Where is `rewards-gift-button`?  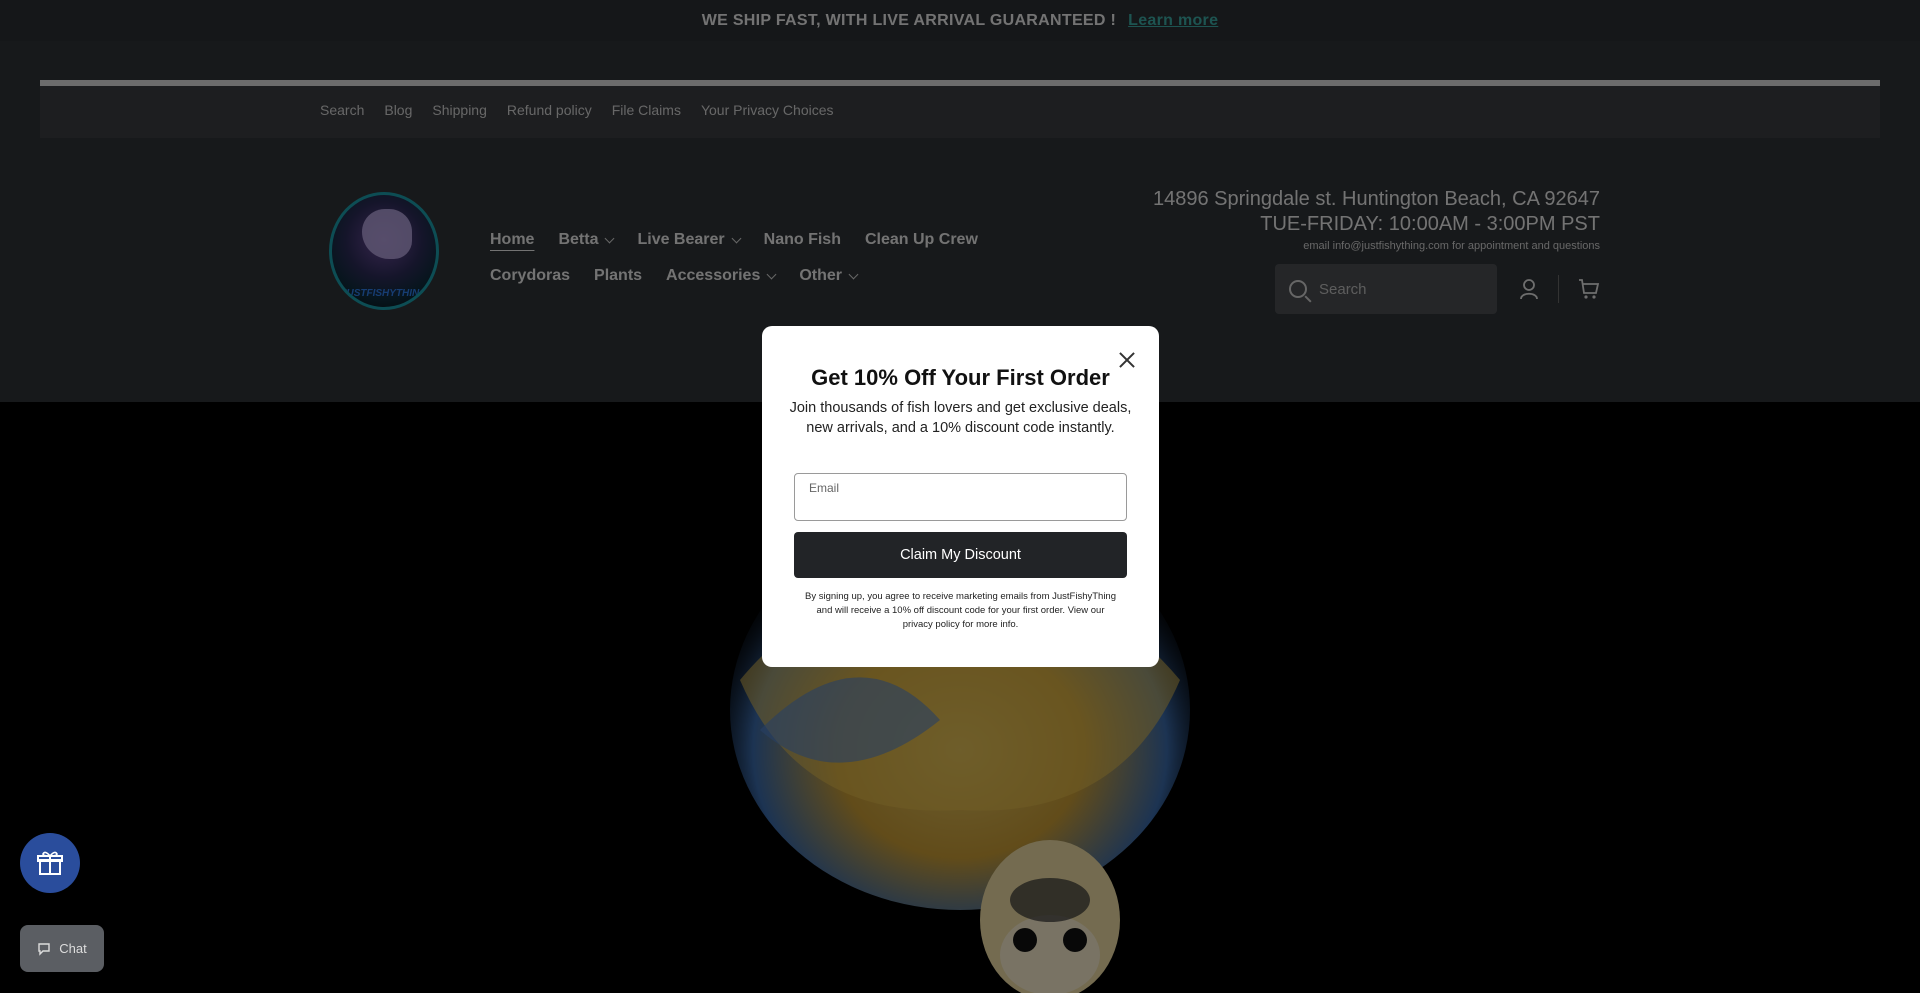
rewards-gift-button is located at coordinates (50, 863).